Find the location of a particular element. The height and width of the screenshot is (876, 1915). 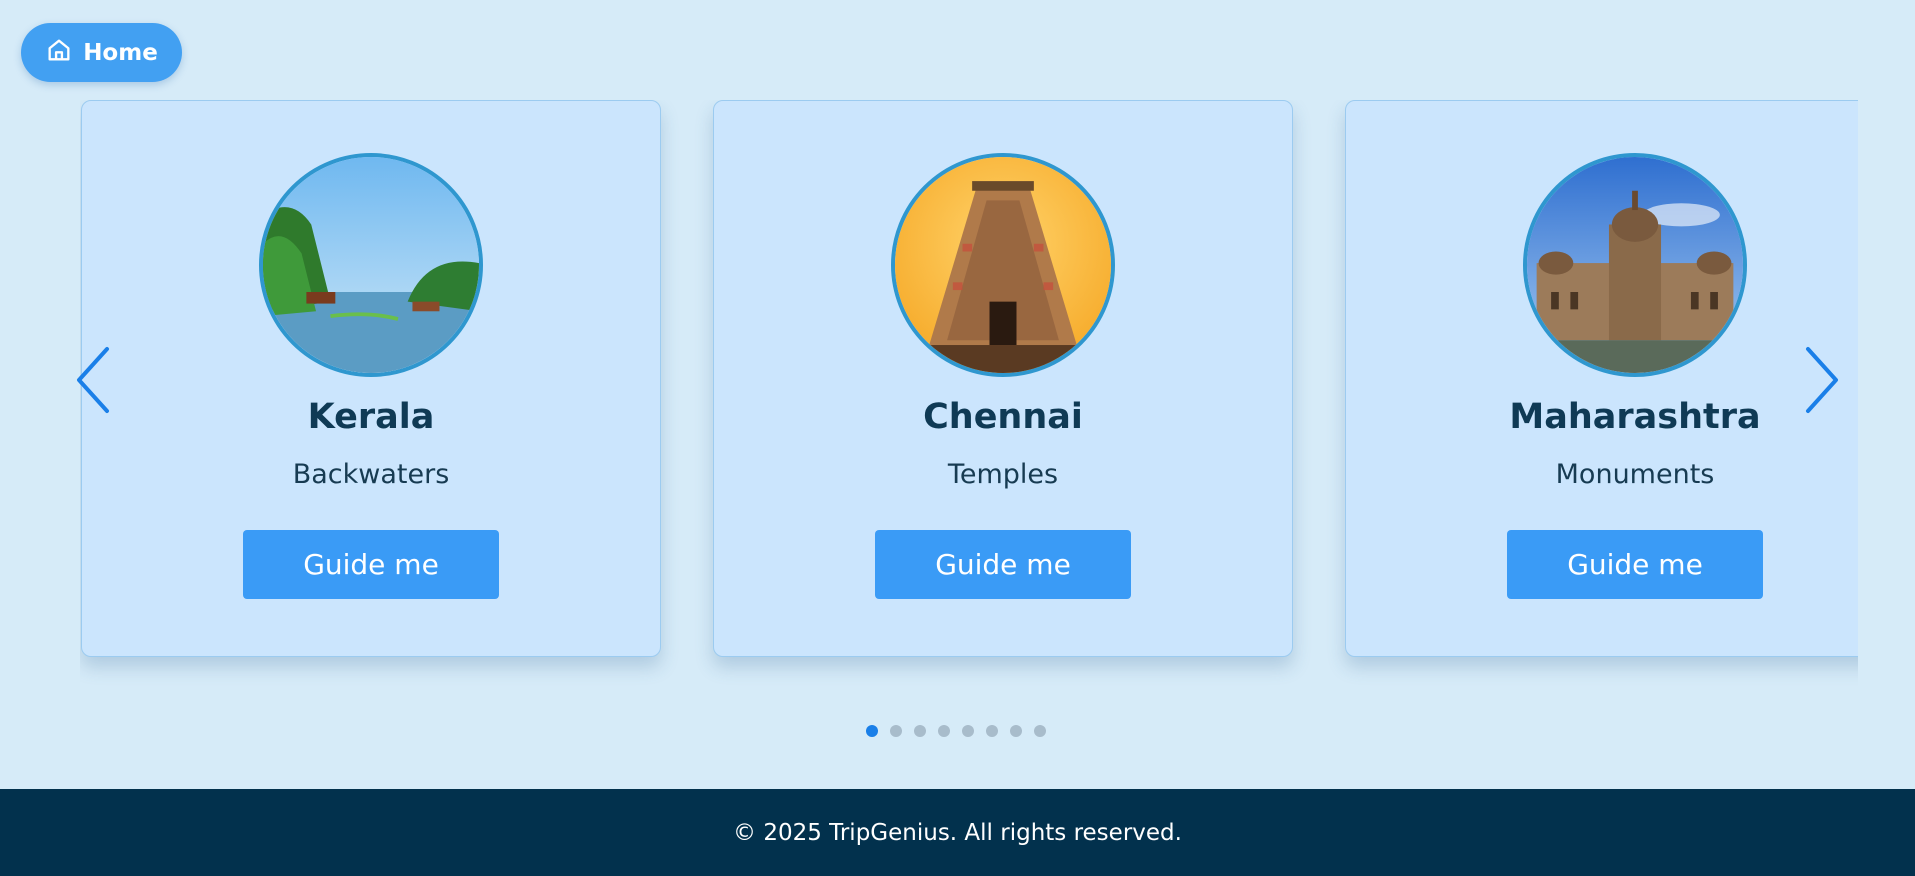

chevron-left-icon is located at coordinates (93, 380).